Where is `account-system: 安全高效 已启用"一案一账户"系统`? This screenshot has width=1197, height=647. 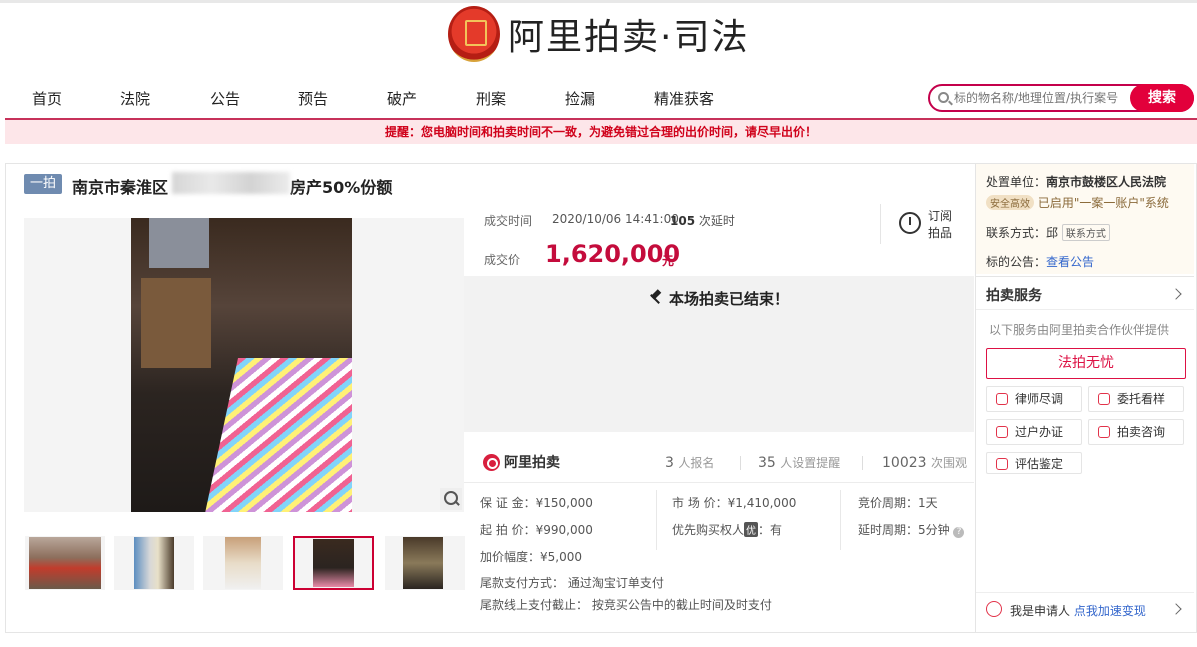 account-system: 安全高效 已启用"一案一账户"系统 is located at coordinates (1077, 202).